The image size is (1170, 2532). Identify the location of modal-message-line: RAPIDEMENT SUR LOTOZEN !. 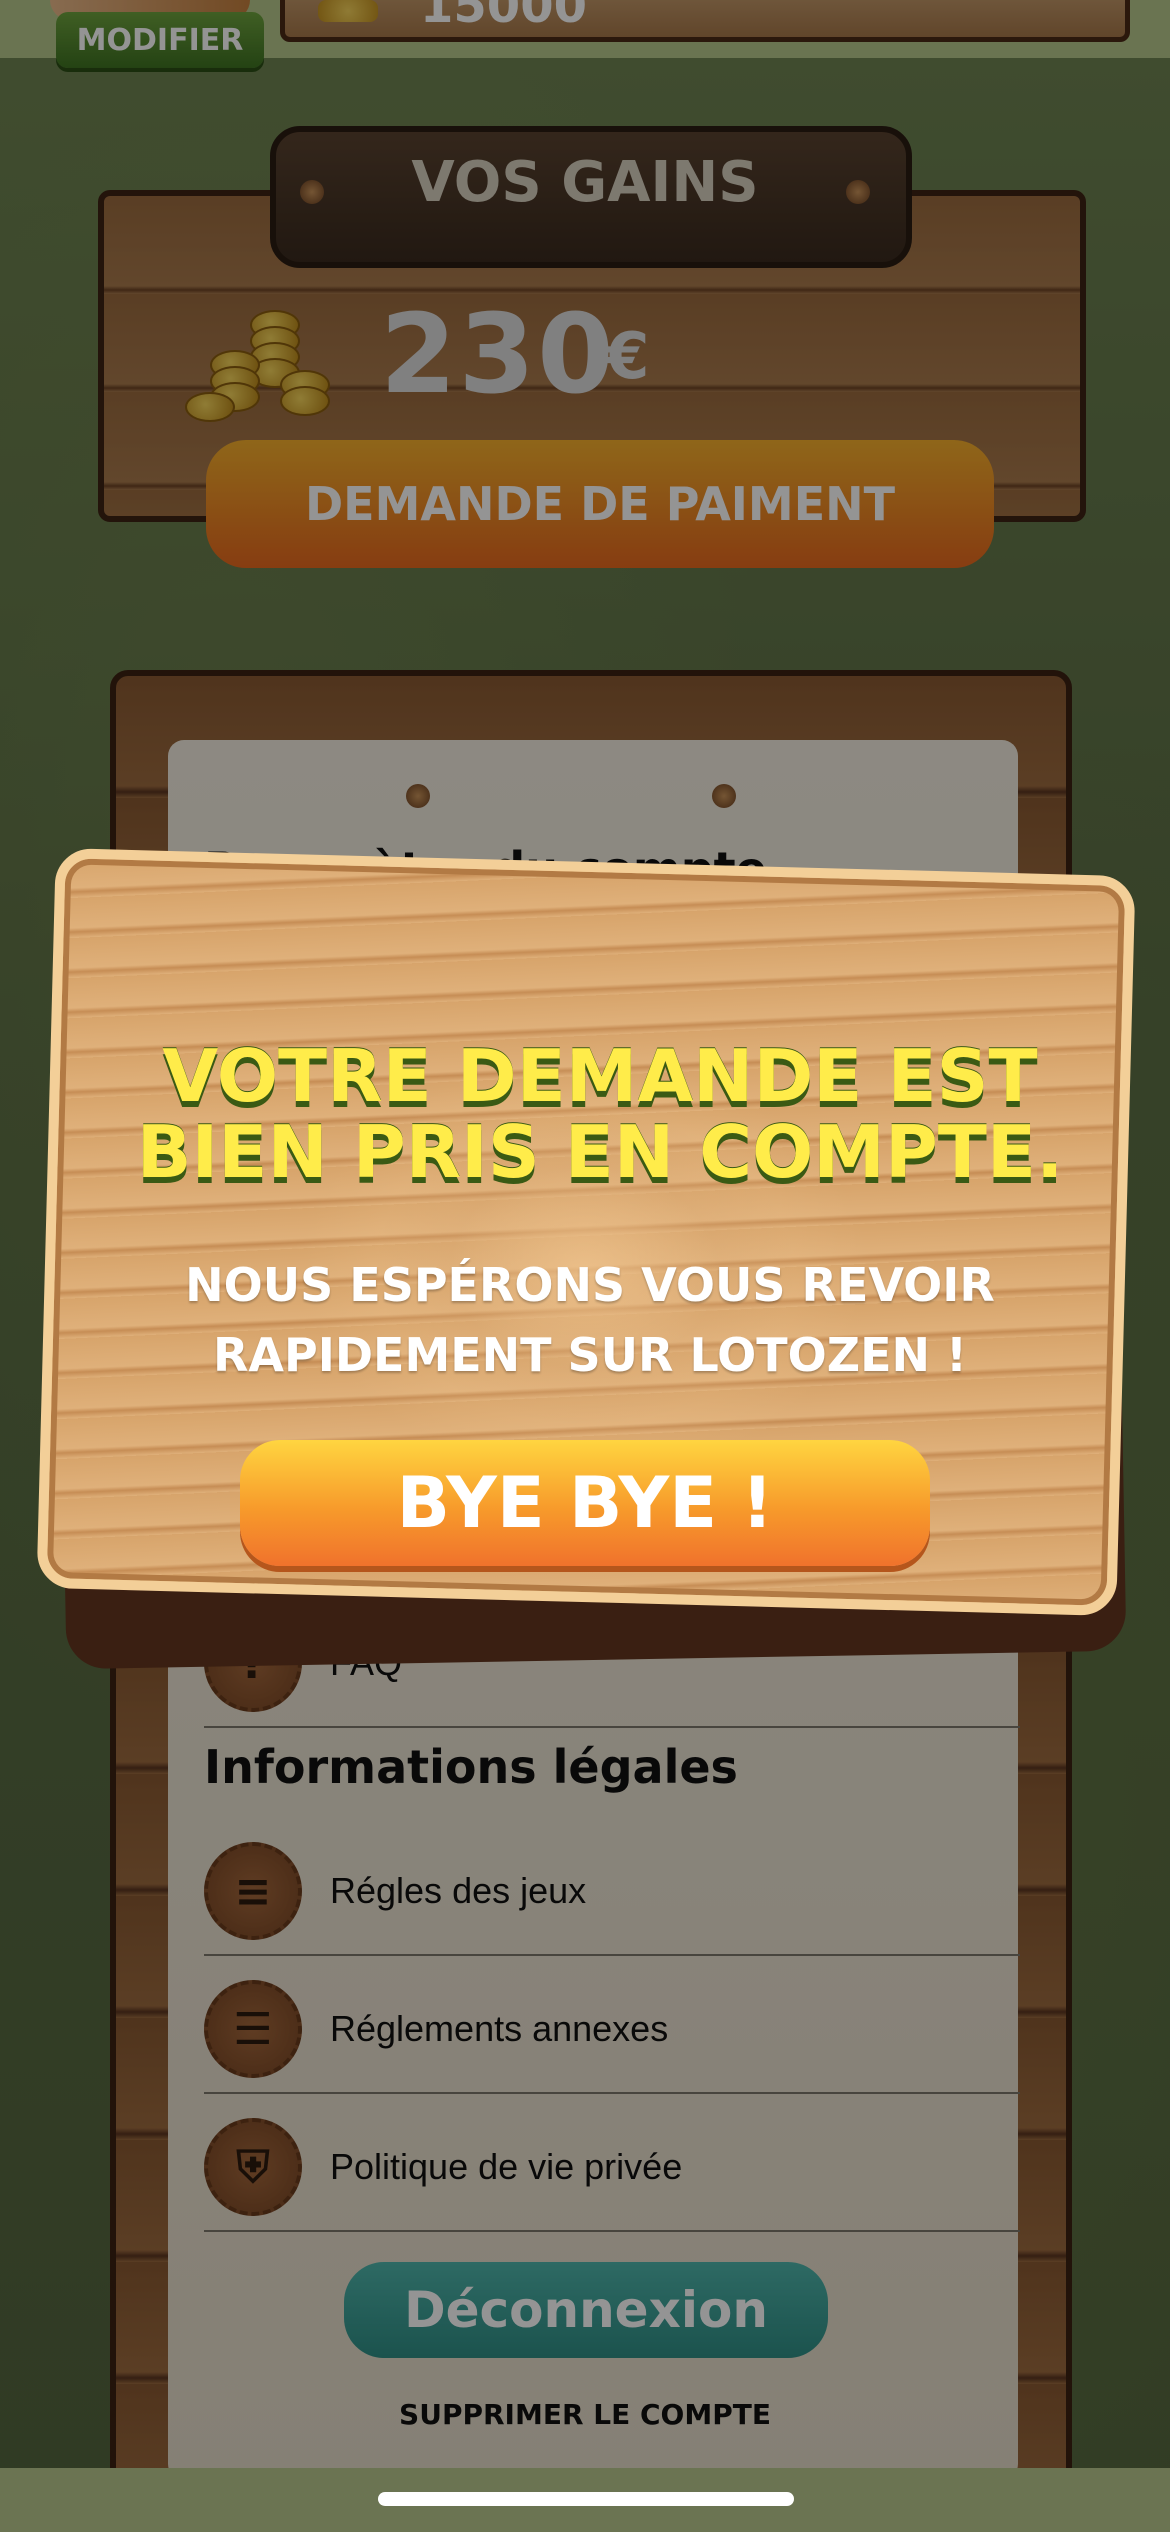
(590, 1355).